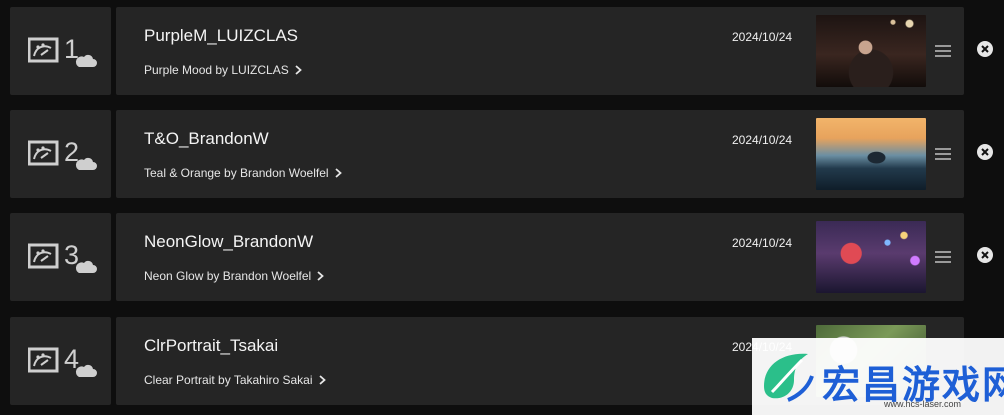 The width and height of the screenshot is (1004, 415). I want to click on slot-2: 2, so click(60, 154).